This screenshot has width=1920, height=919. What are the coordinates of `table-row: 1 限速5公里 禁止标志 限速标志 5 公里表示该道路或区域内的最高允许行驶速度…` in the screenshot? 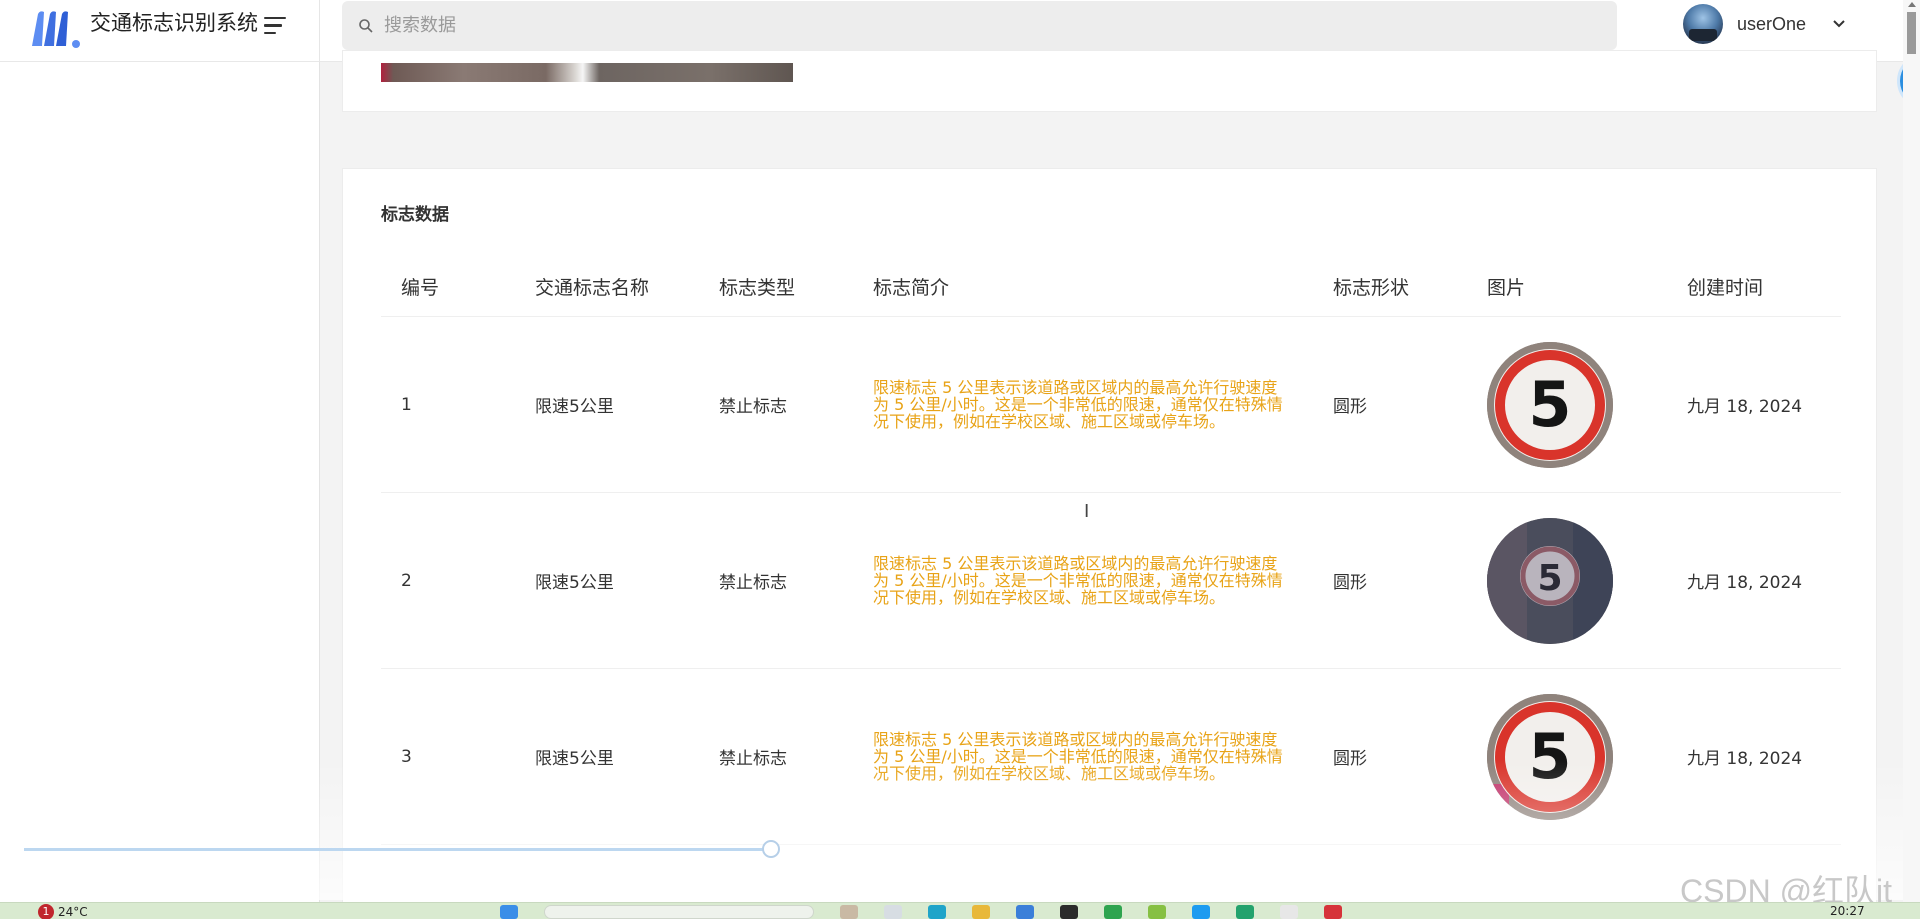 It's located at (1111, 405).